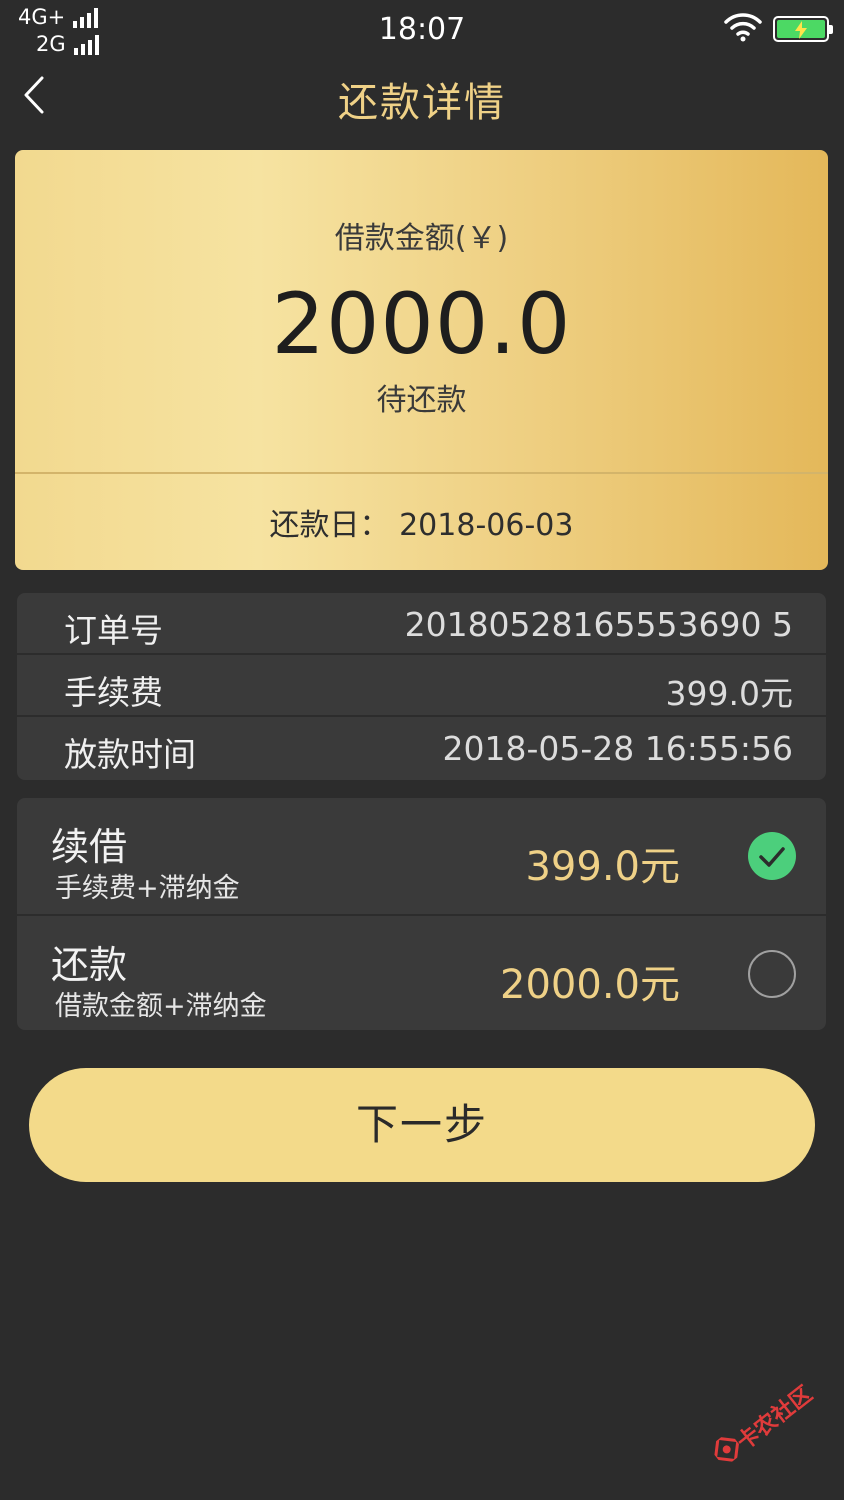 This screenshot has height=1500, width=844. What do you see at coordinates (729, 693) in the screenshot?
I see `detail-value: 399.0元` at bounding box center [729, 693].